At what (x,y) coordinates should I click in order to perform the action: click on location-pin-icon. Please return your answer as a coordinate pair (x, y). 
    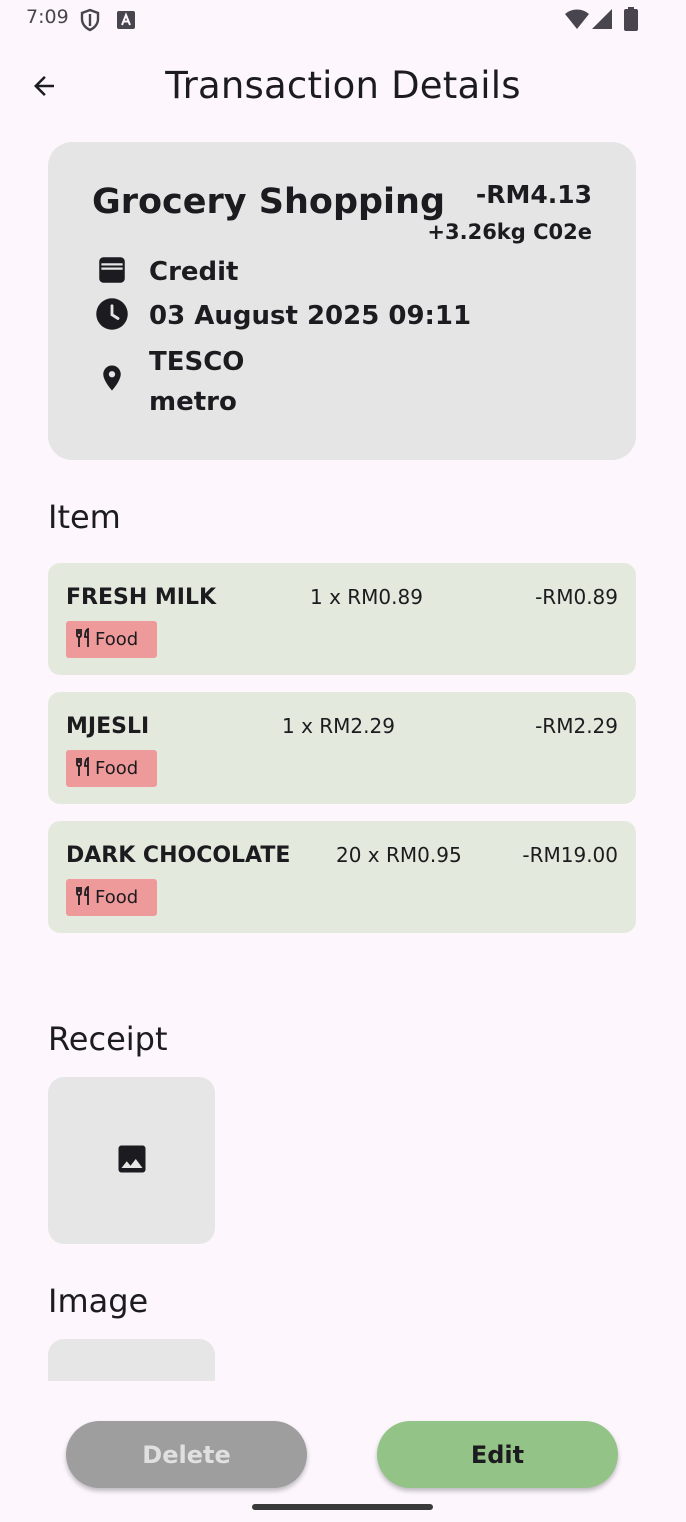
    Looking at the image, I should click on (112, 378).